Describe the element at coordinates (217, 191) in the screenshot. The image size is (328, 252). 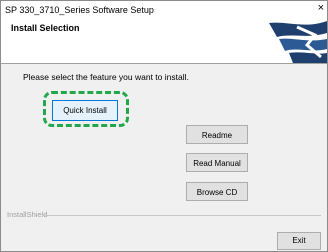
I see `browse-cd-button: Browse CD` at that location.